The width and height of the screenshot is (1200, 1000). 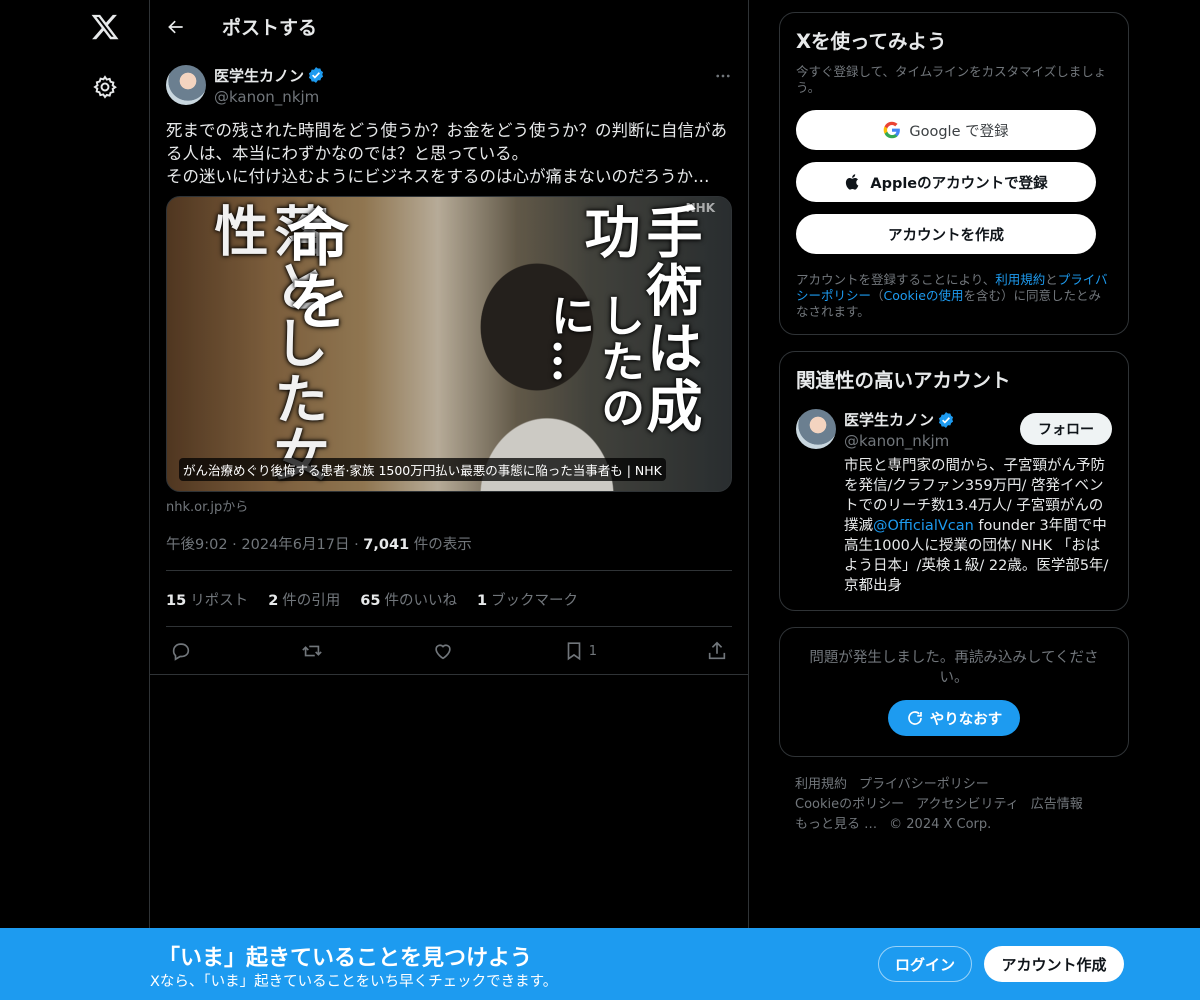 I want to click on bookmark-button: 1, so click(x=580, y=651).